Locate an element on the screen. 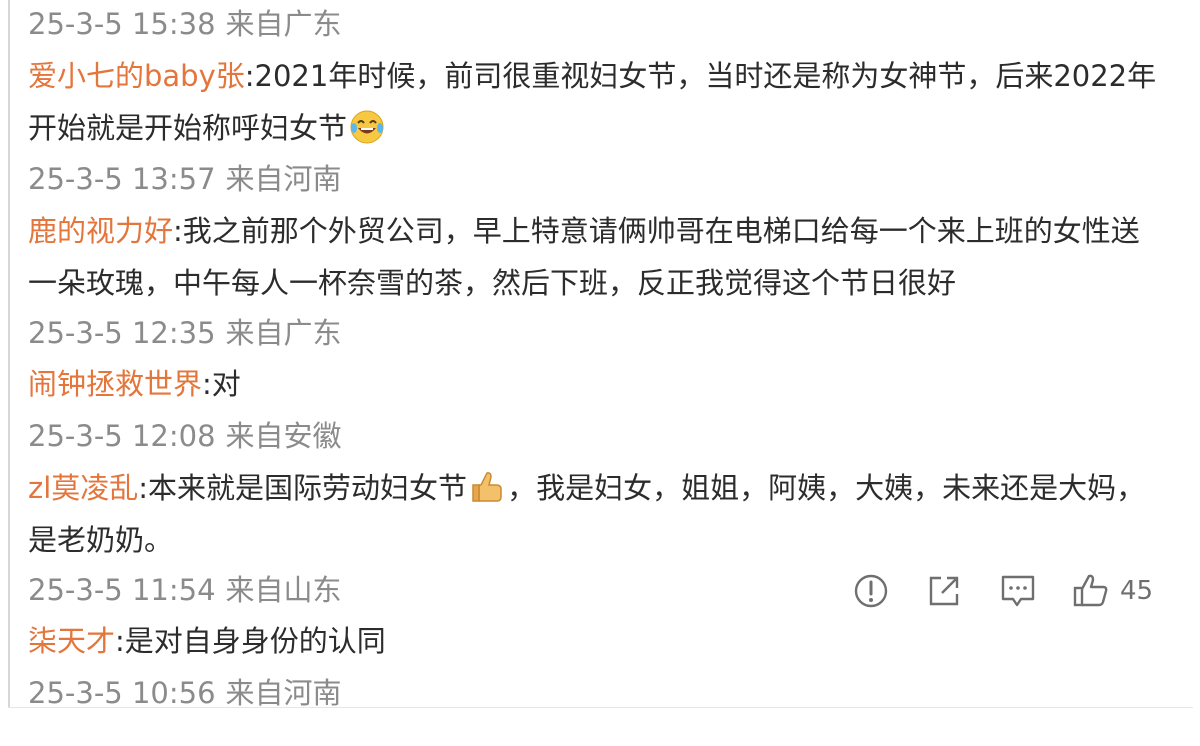 The width and height of the screenshot is (1200, 746). username-link: zl莫凌乱 is located at coordinates (83, 488).